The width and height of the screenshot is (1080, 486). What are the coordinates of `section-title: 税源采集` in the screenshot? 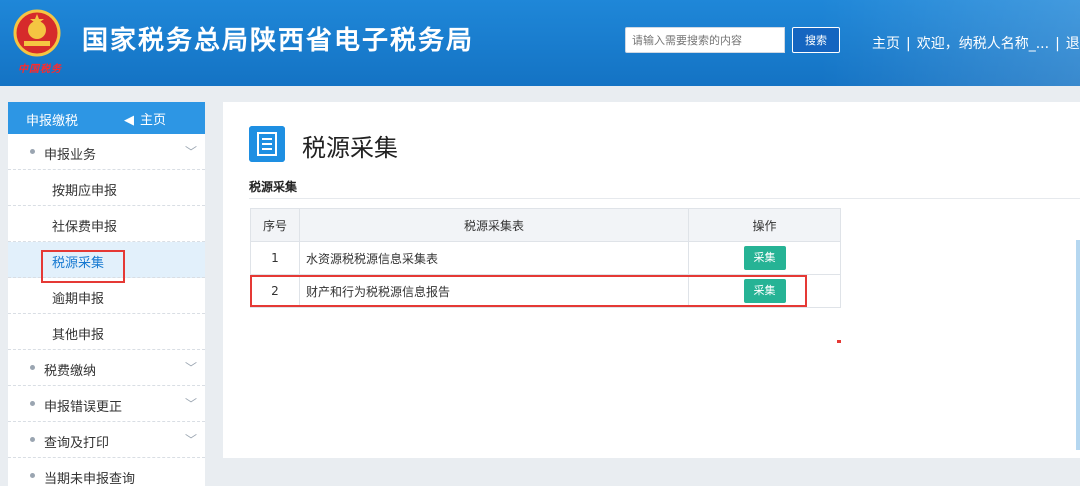 It's located at (273, 187).